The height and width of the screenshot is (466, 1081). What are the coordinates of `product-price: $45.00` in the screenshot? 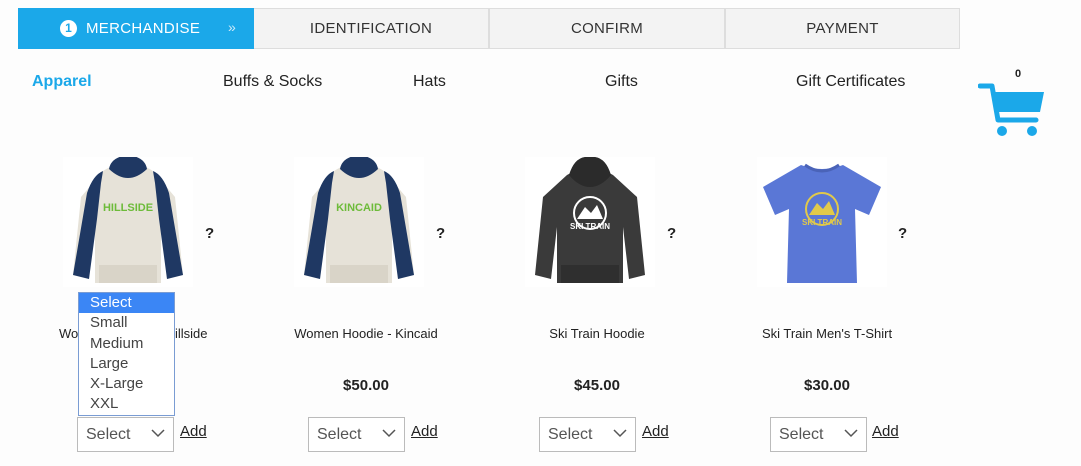 It's located at (597, 385).